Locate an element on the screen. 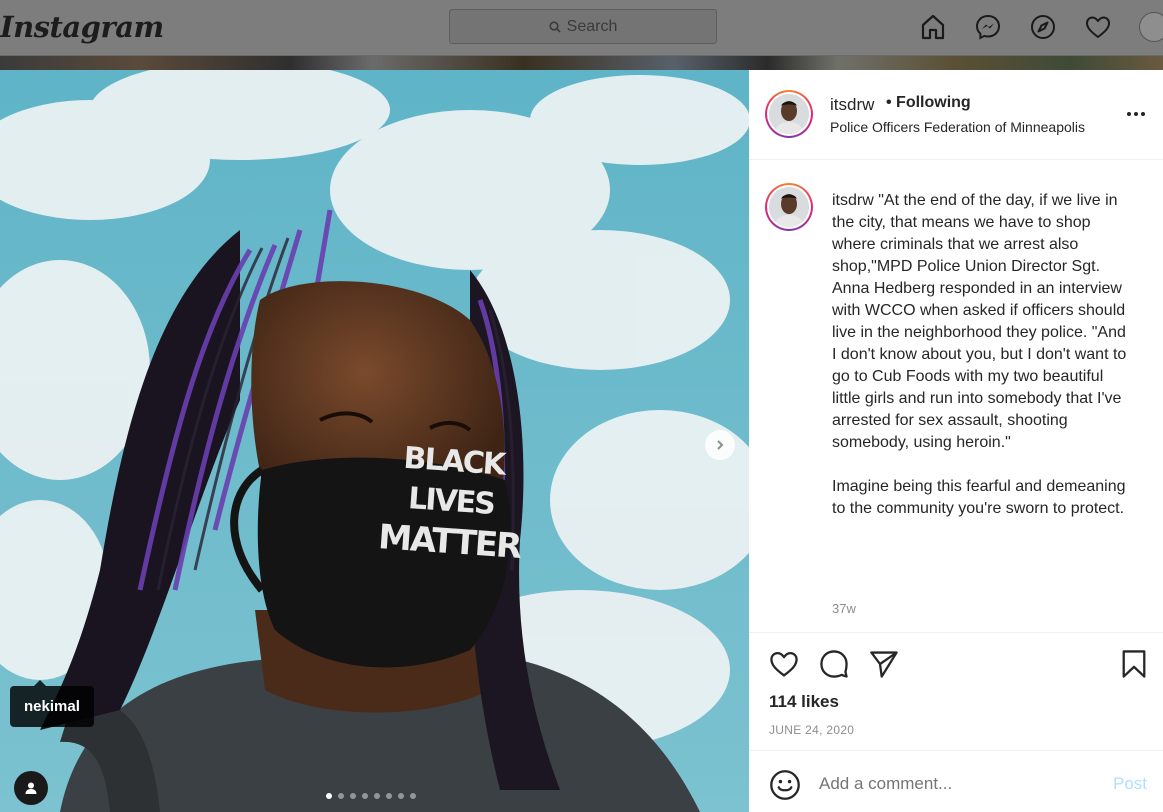 Image resolution: width=1163 pixels, height=812 pixels. mask-text: BLACK LIVES MATTER is located at coordinates (451, 502).